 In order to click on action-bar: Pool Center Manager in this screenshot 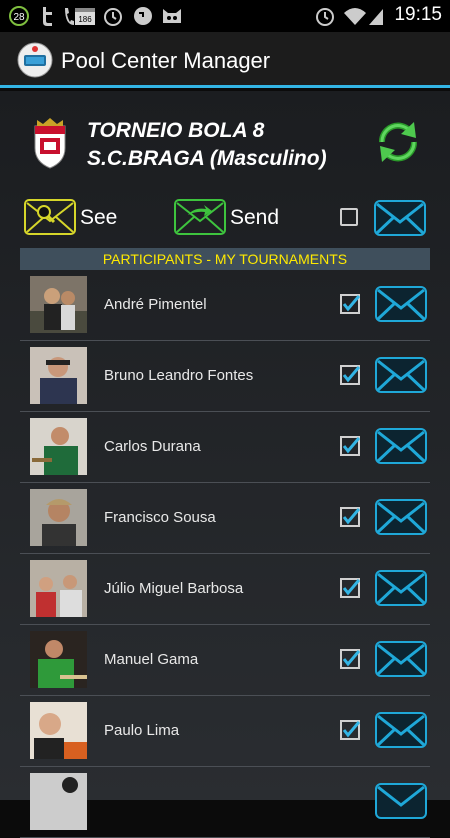, I will do `click(225, 60)`.